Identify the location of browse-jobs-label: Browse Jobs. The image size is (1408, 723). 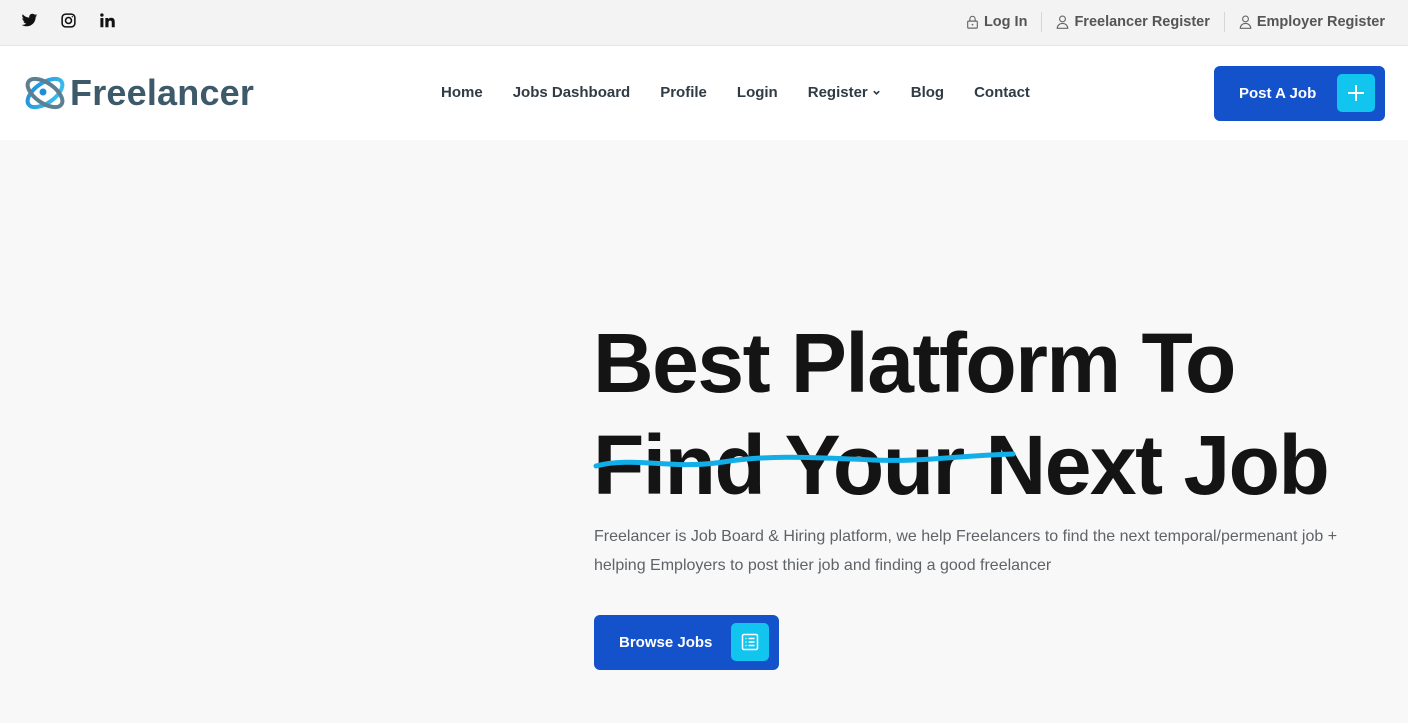
(666, 642).